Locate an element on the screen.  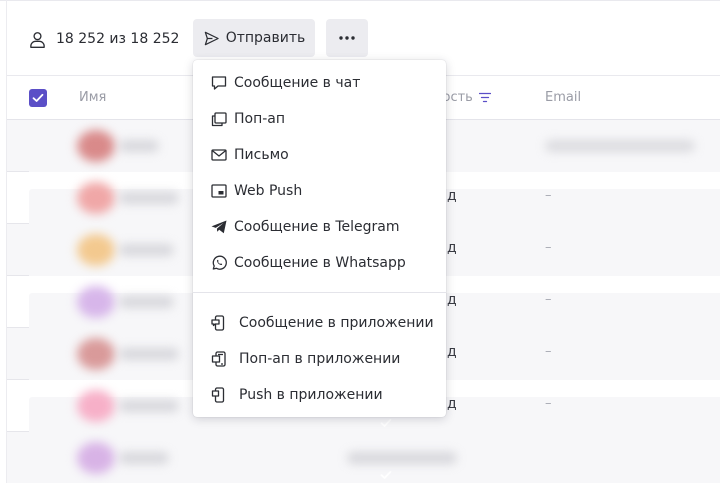
menu-item-in-app-popup: Поп-ап в приложении is located at coordinates (319, 359).